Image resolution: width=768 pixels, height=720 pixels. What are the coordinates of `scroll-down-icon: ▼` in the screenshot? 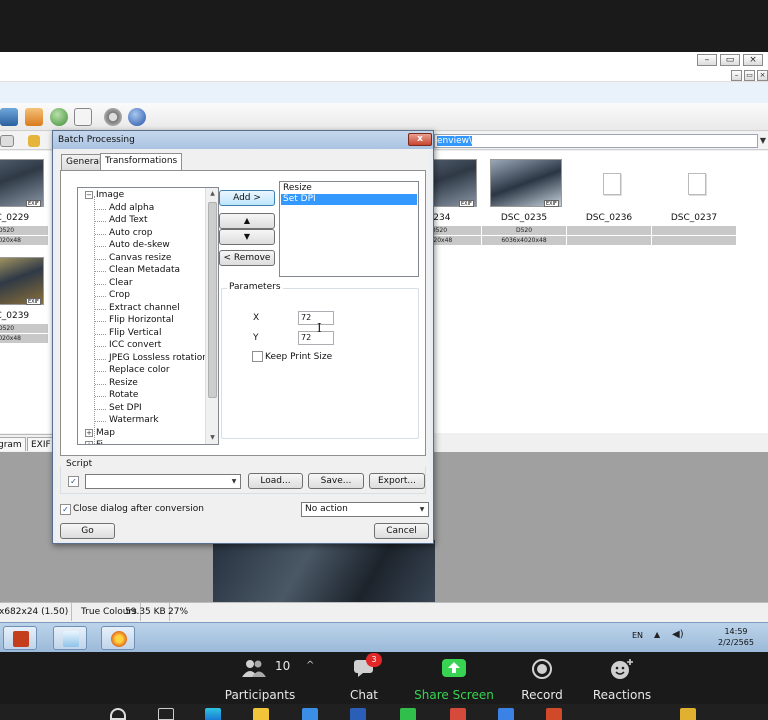 It's located at (212, 438).